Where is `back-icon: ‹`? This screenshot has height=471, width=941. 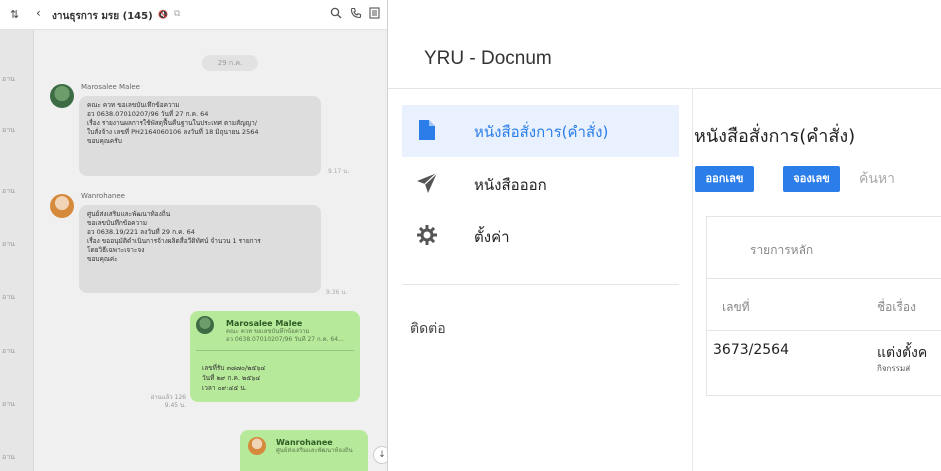 back-icon: ‹ is located at coordinates (38, 13).